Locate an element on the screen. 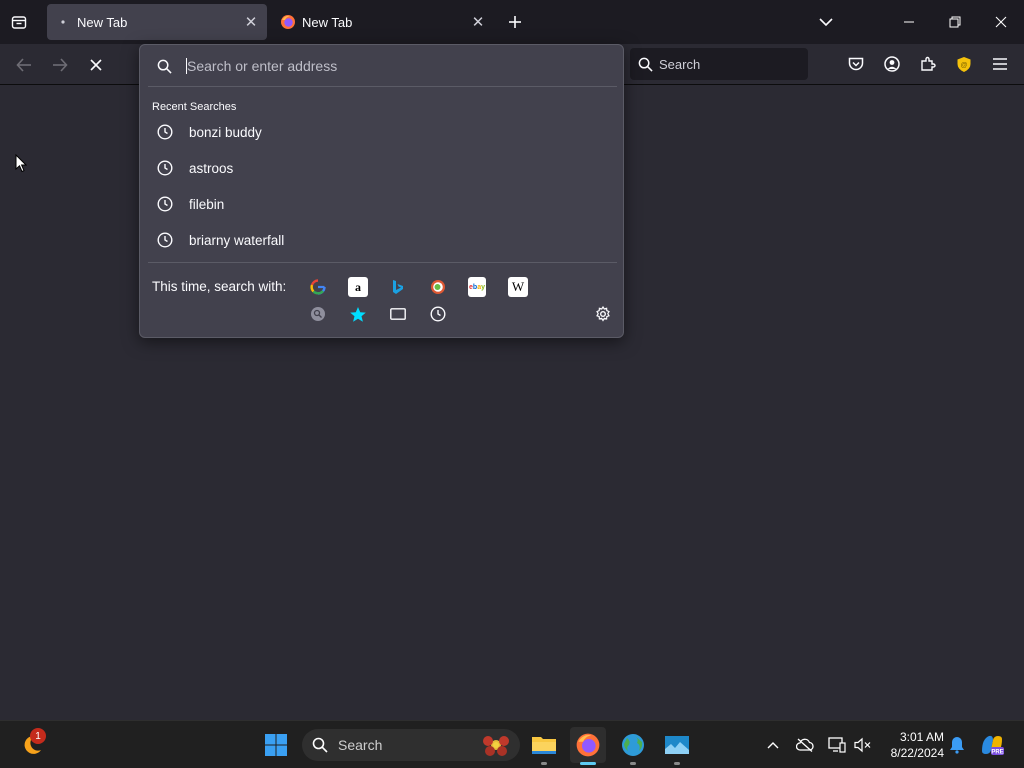 The image size is (1024, 768). search-highlight-icon is located at coordinates (496, 746).